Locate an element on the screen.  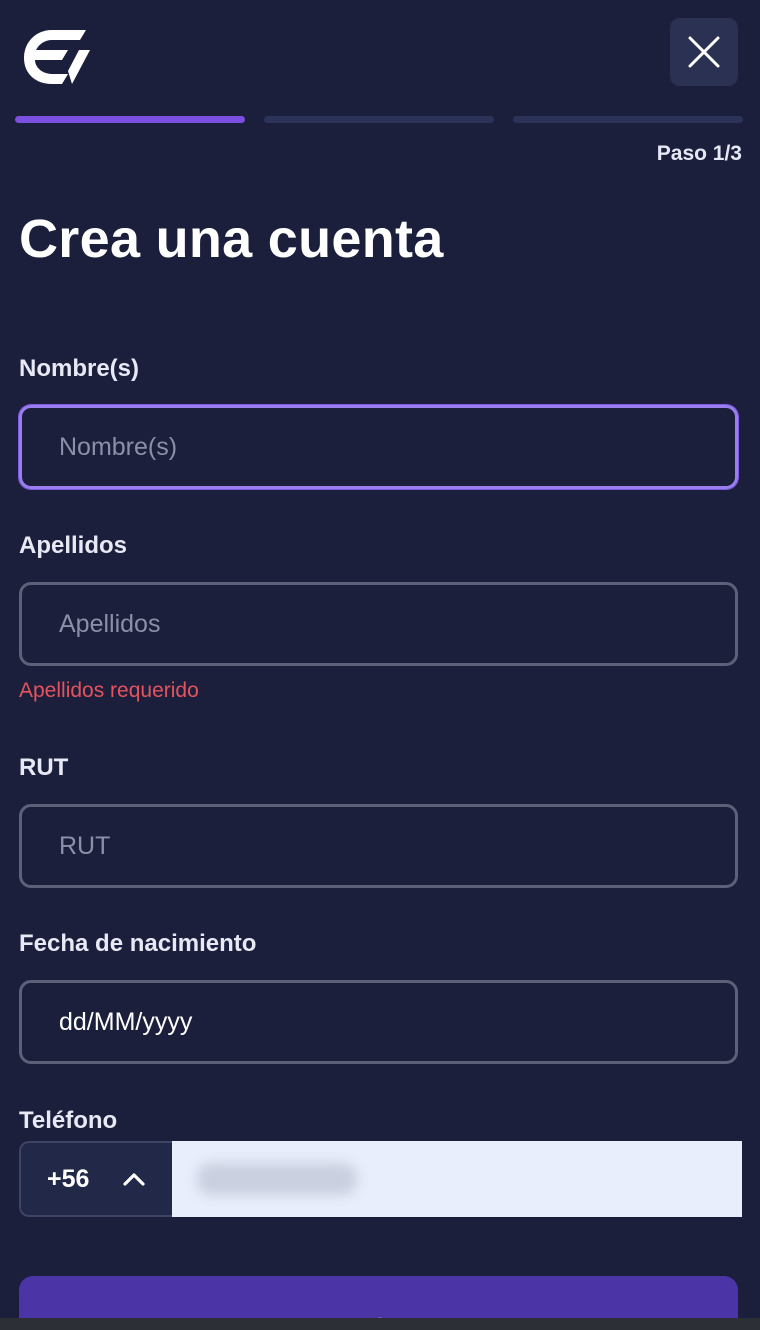
phone-field: +56 is located at coordinates (380, 1179).